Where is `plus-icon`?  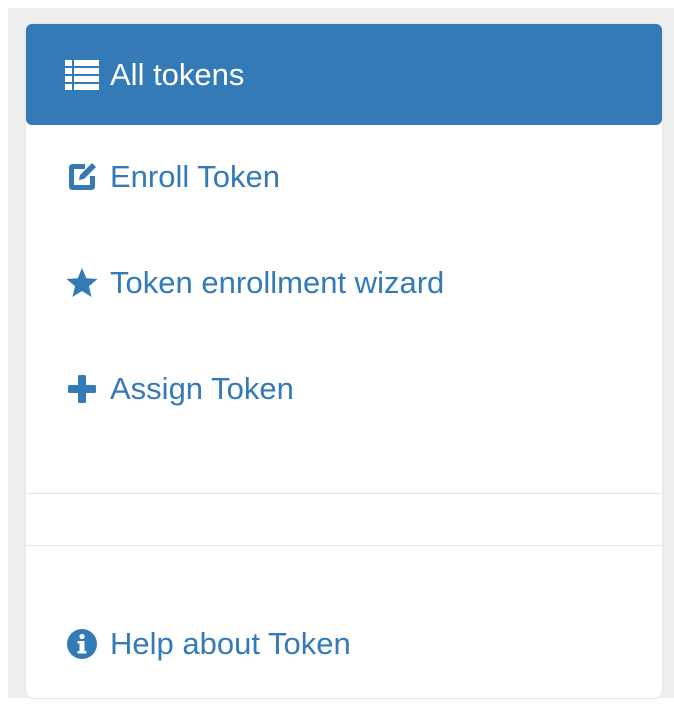 plus-icon is located at coordinates (82, 389).